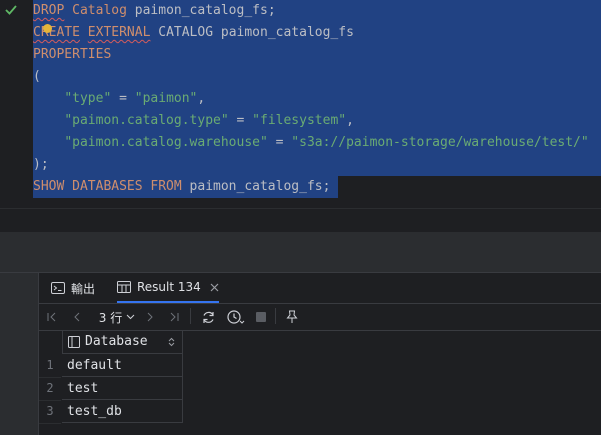 The height and width of the screenshot is (435, 601). What do you see at coordinates (50, 412) in the screenshot?
I see `row-number: 3` at bounding box center [50, 412].